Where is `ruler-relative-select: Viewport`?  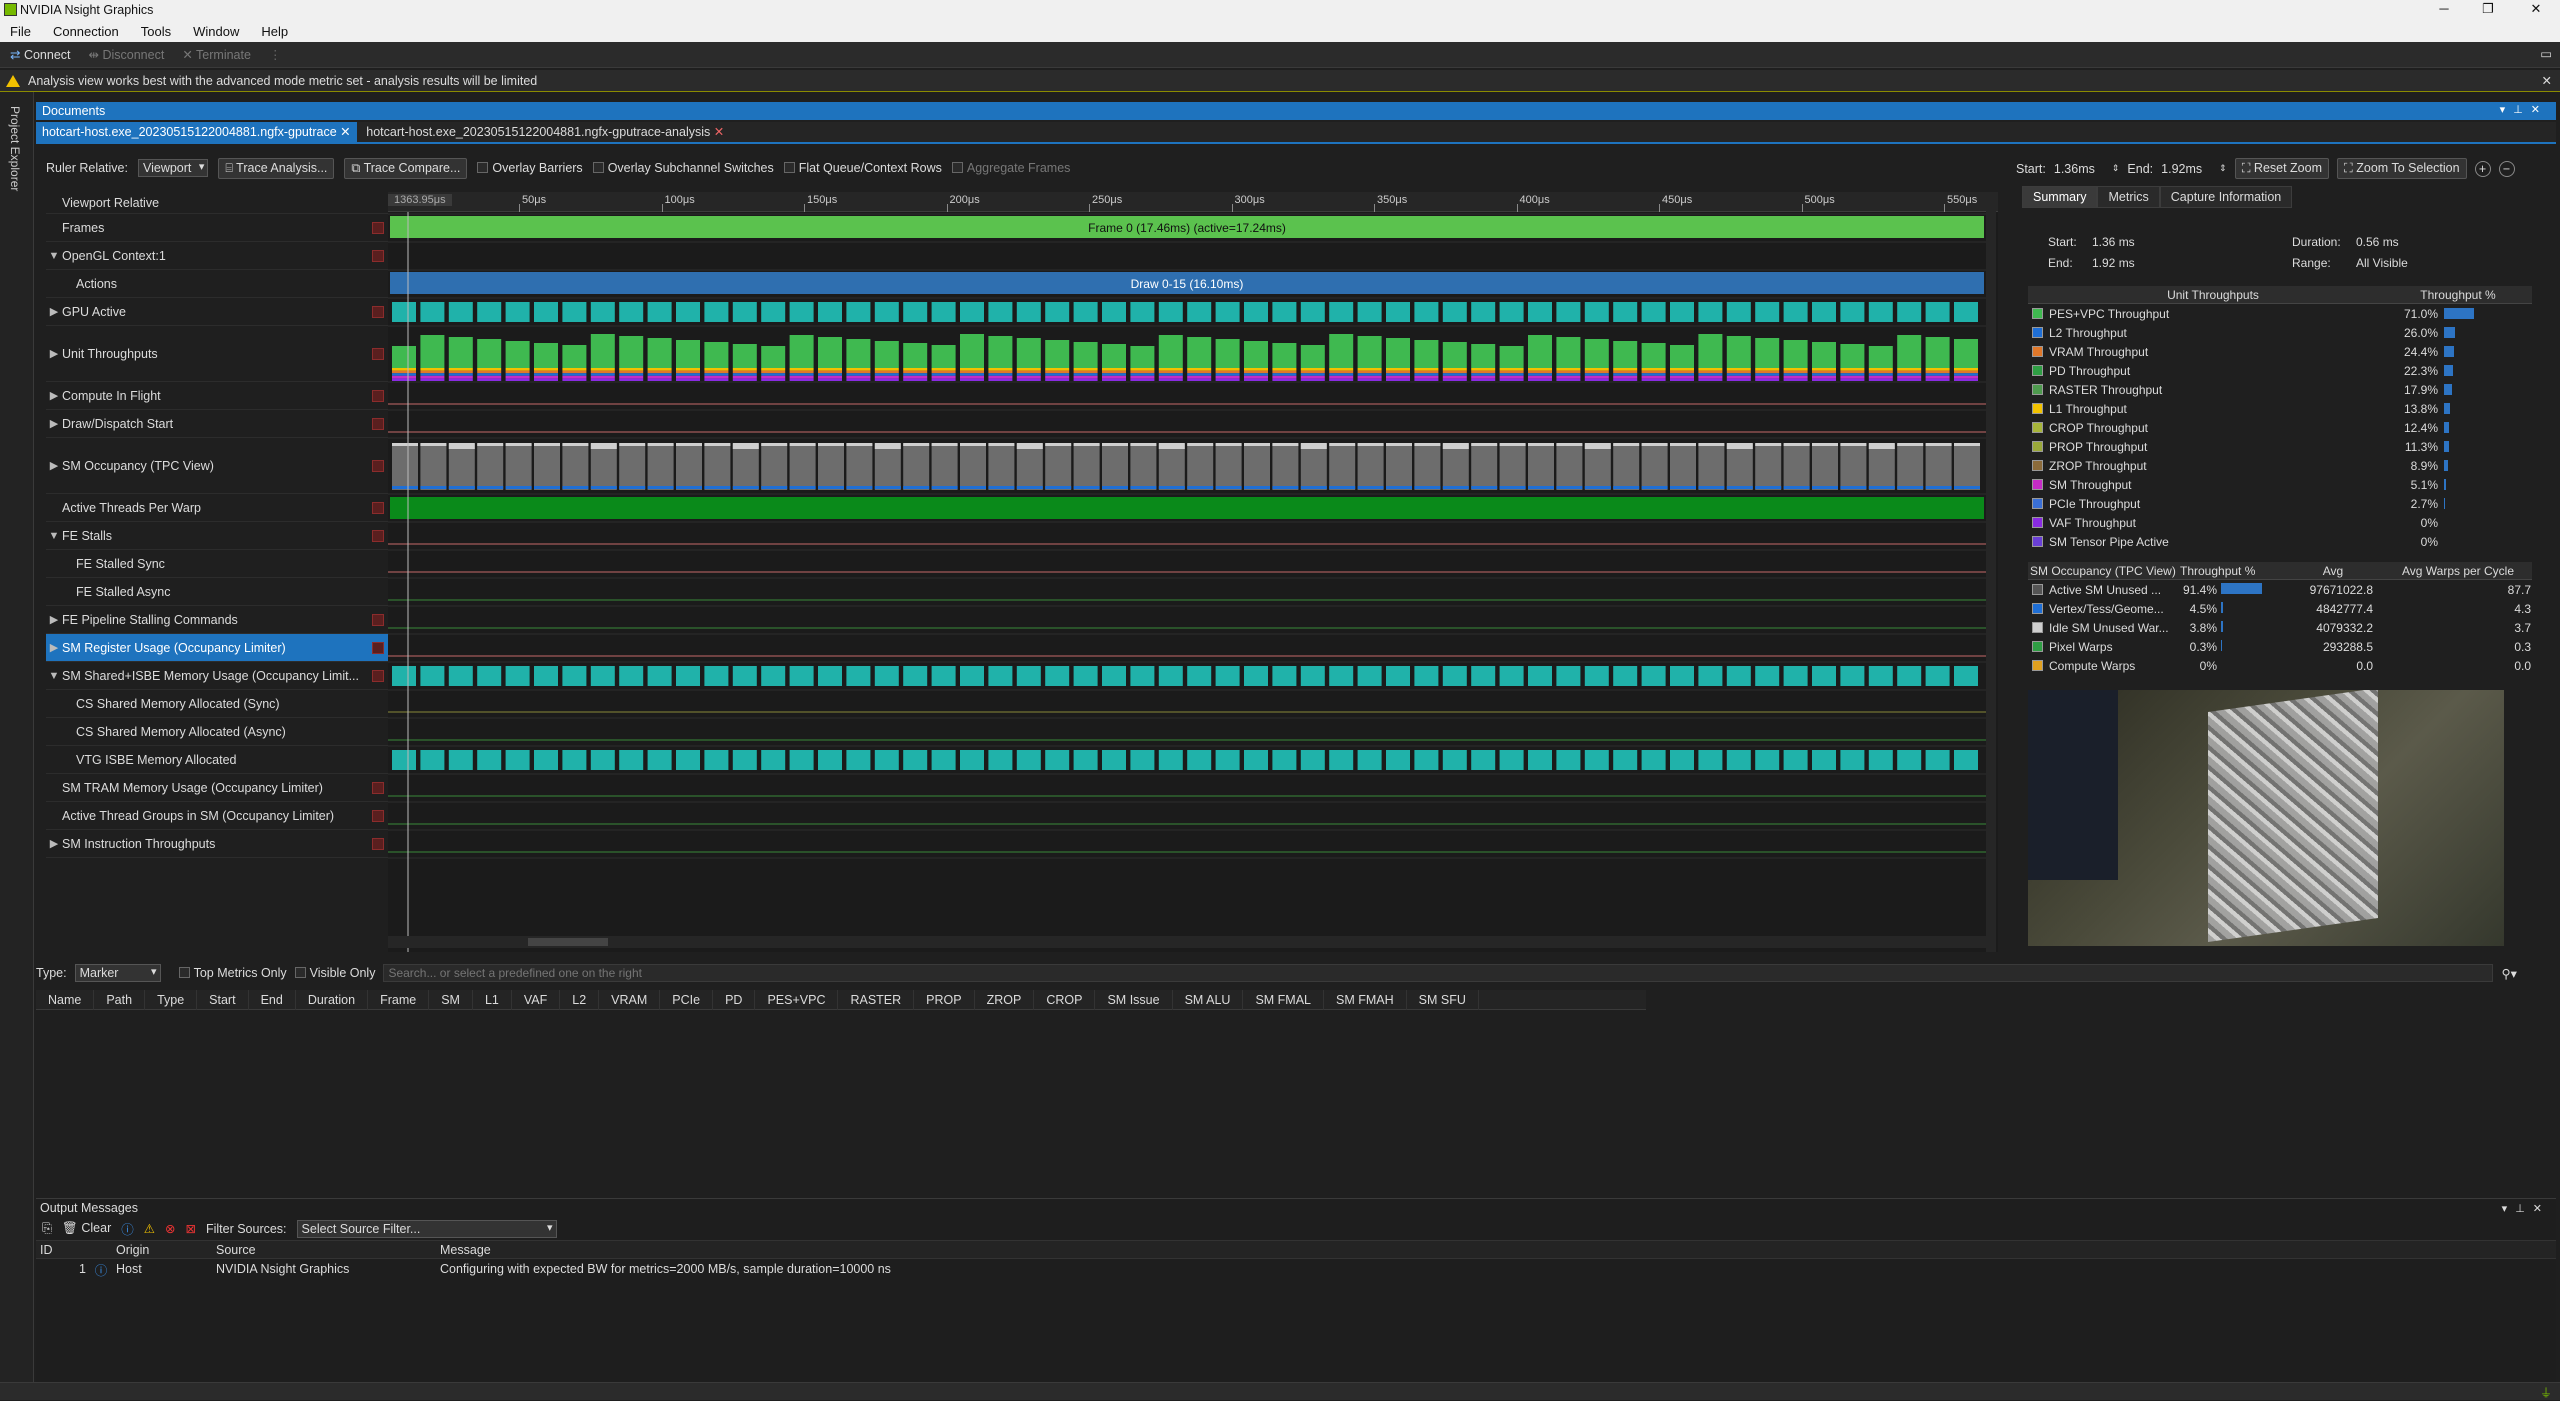
ruler-relative-select: Viewport is located at coordinates (173, 168).